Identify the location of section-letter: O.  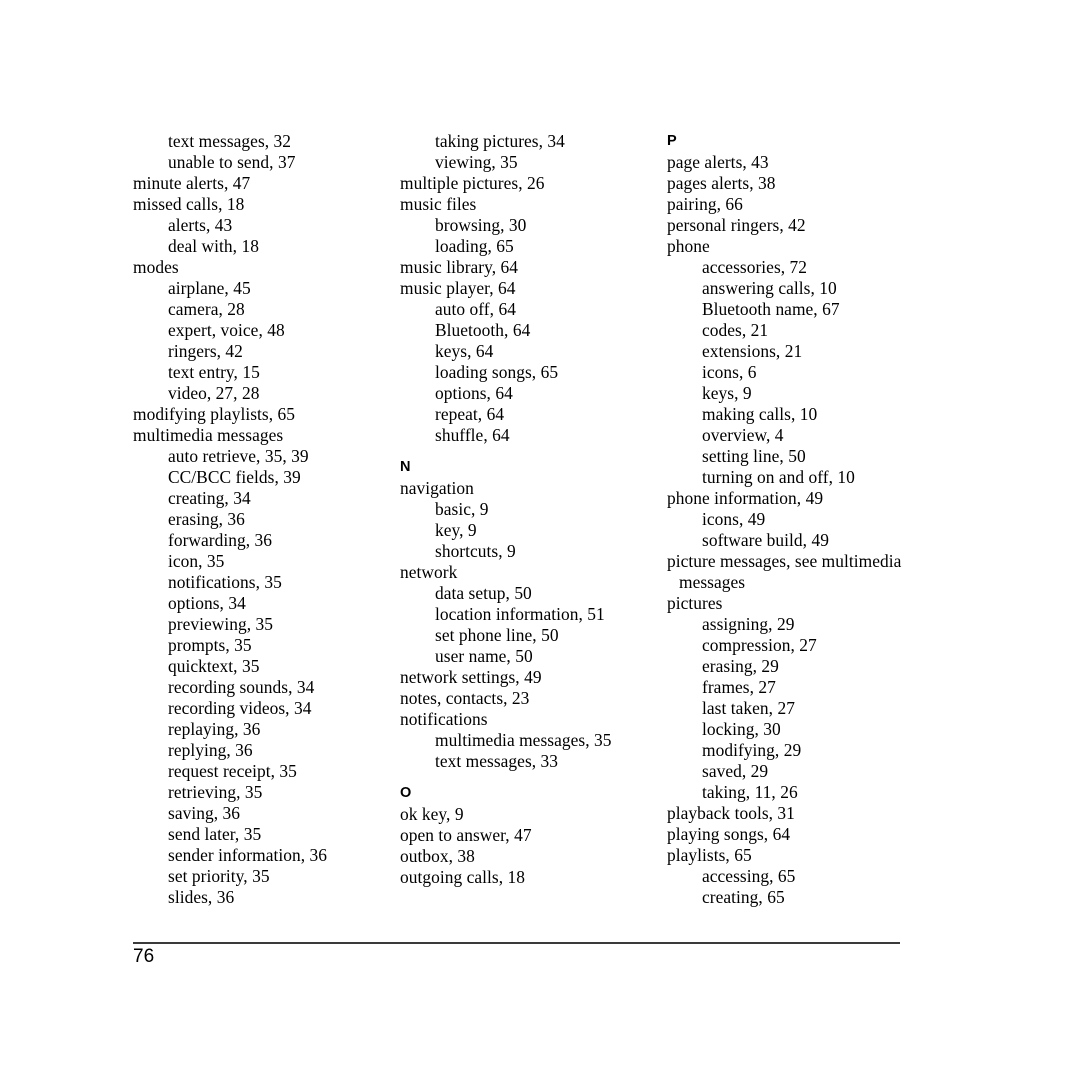
(406, 793).